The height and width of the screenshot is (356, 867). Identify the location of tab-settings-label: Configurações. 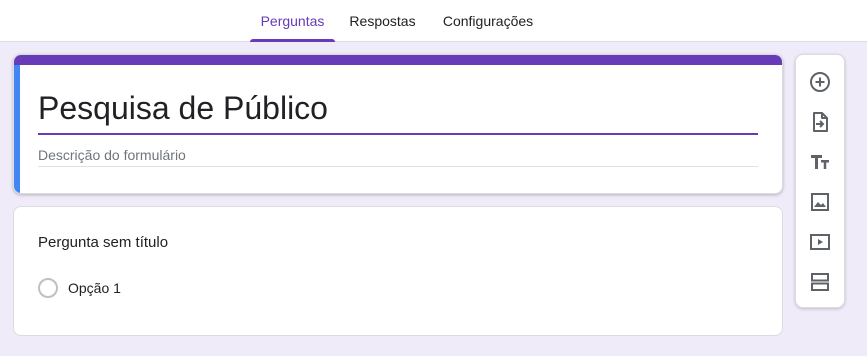
(488, 21).